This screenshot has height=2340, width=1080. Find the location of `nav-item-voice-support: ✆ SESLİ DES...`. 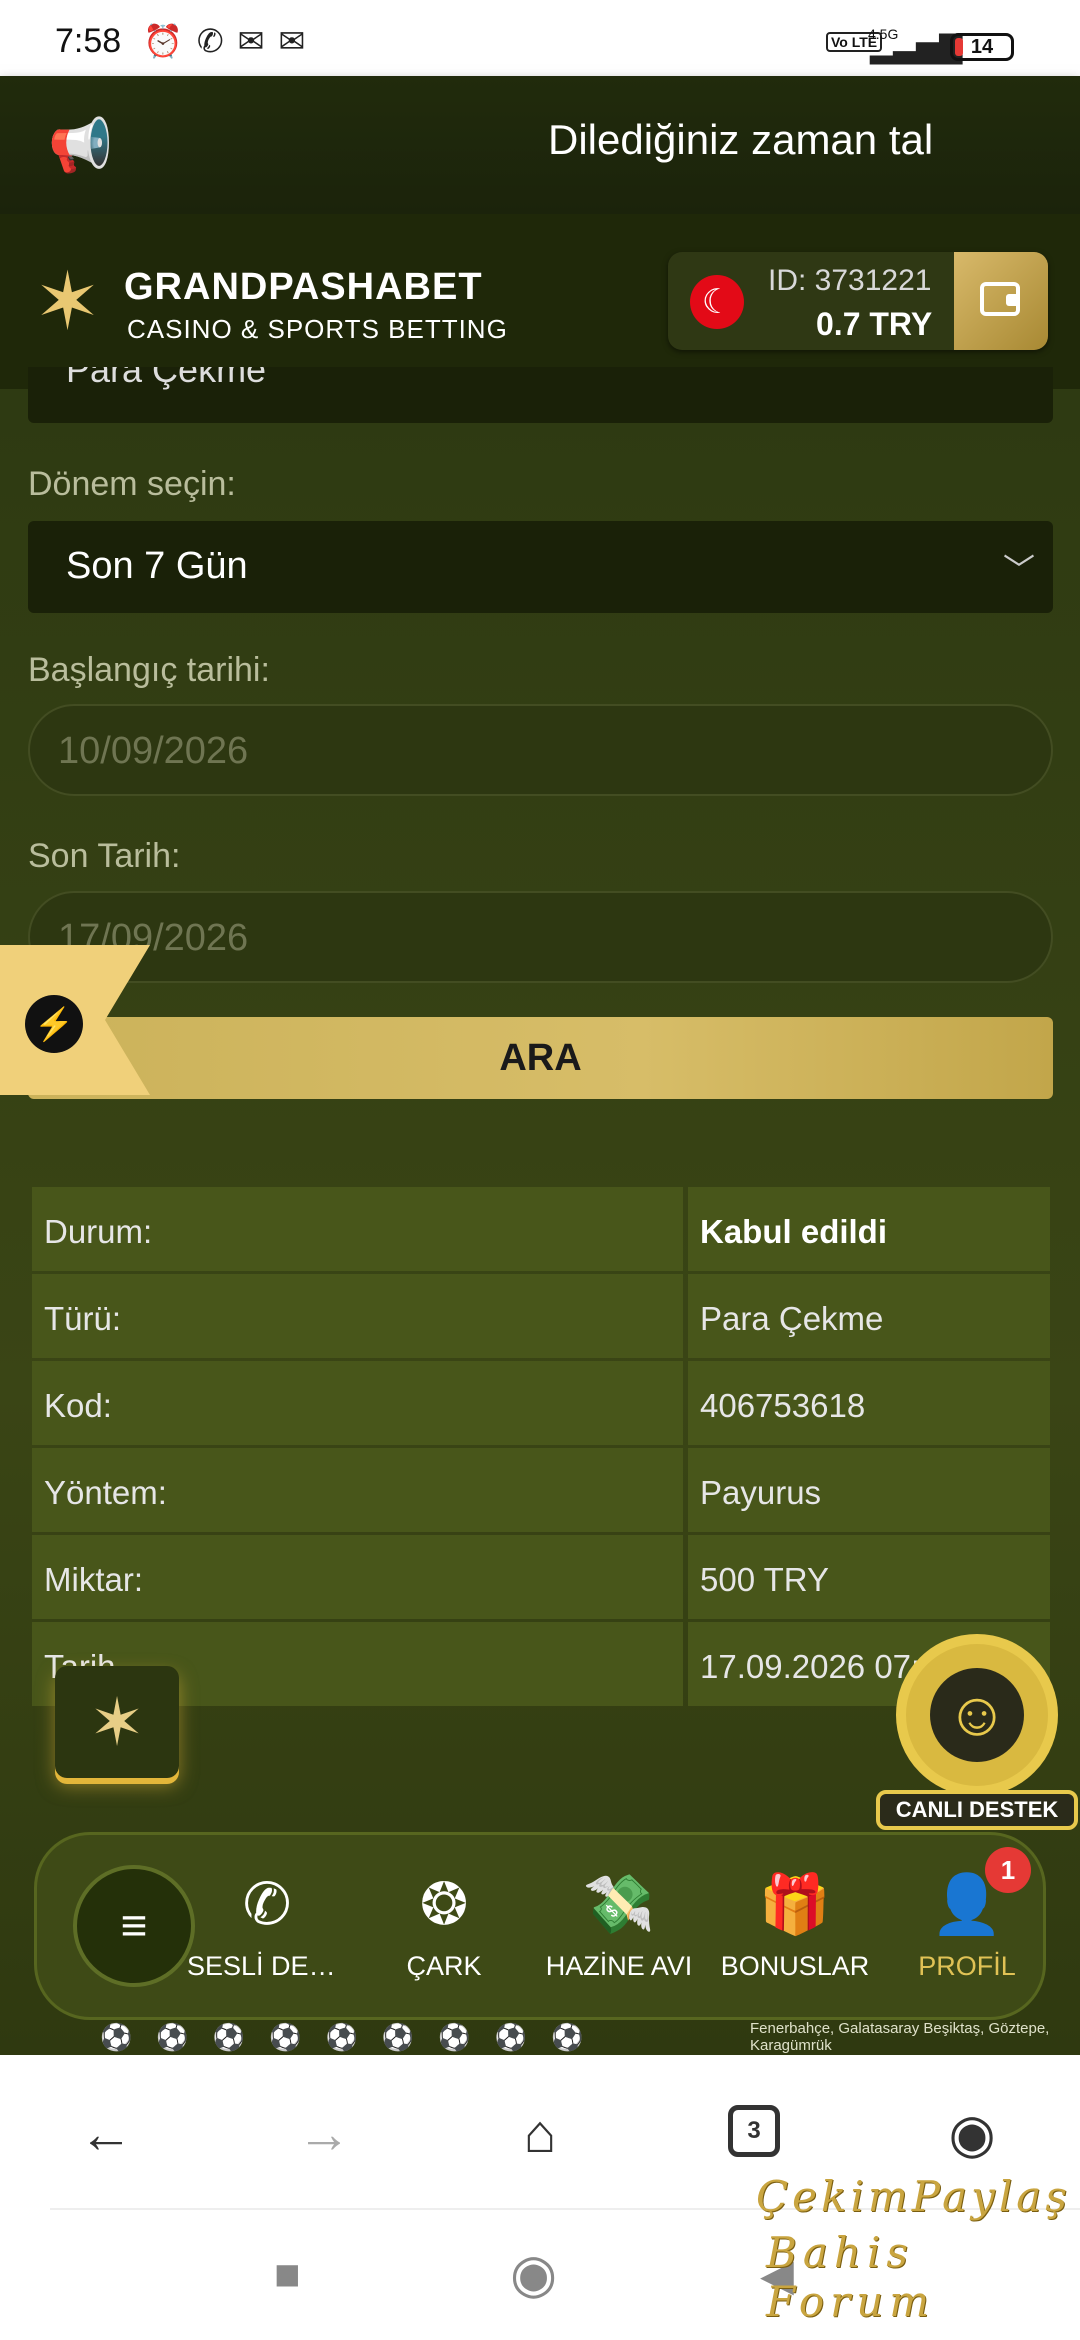

nav-item-voice-support: ✆ SESLİ DES... is located at coordinates (267, 1924).